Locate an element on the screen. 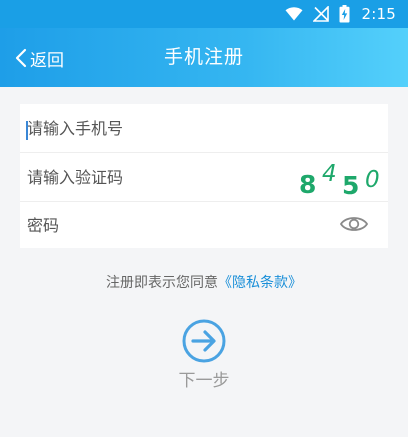  wifi-icon is located at coordinates (294, 14).